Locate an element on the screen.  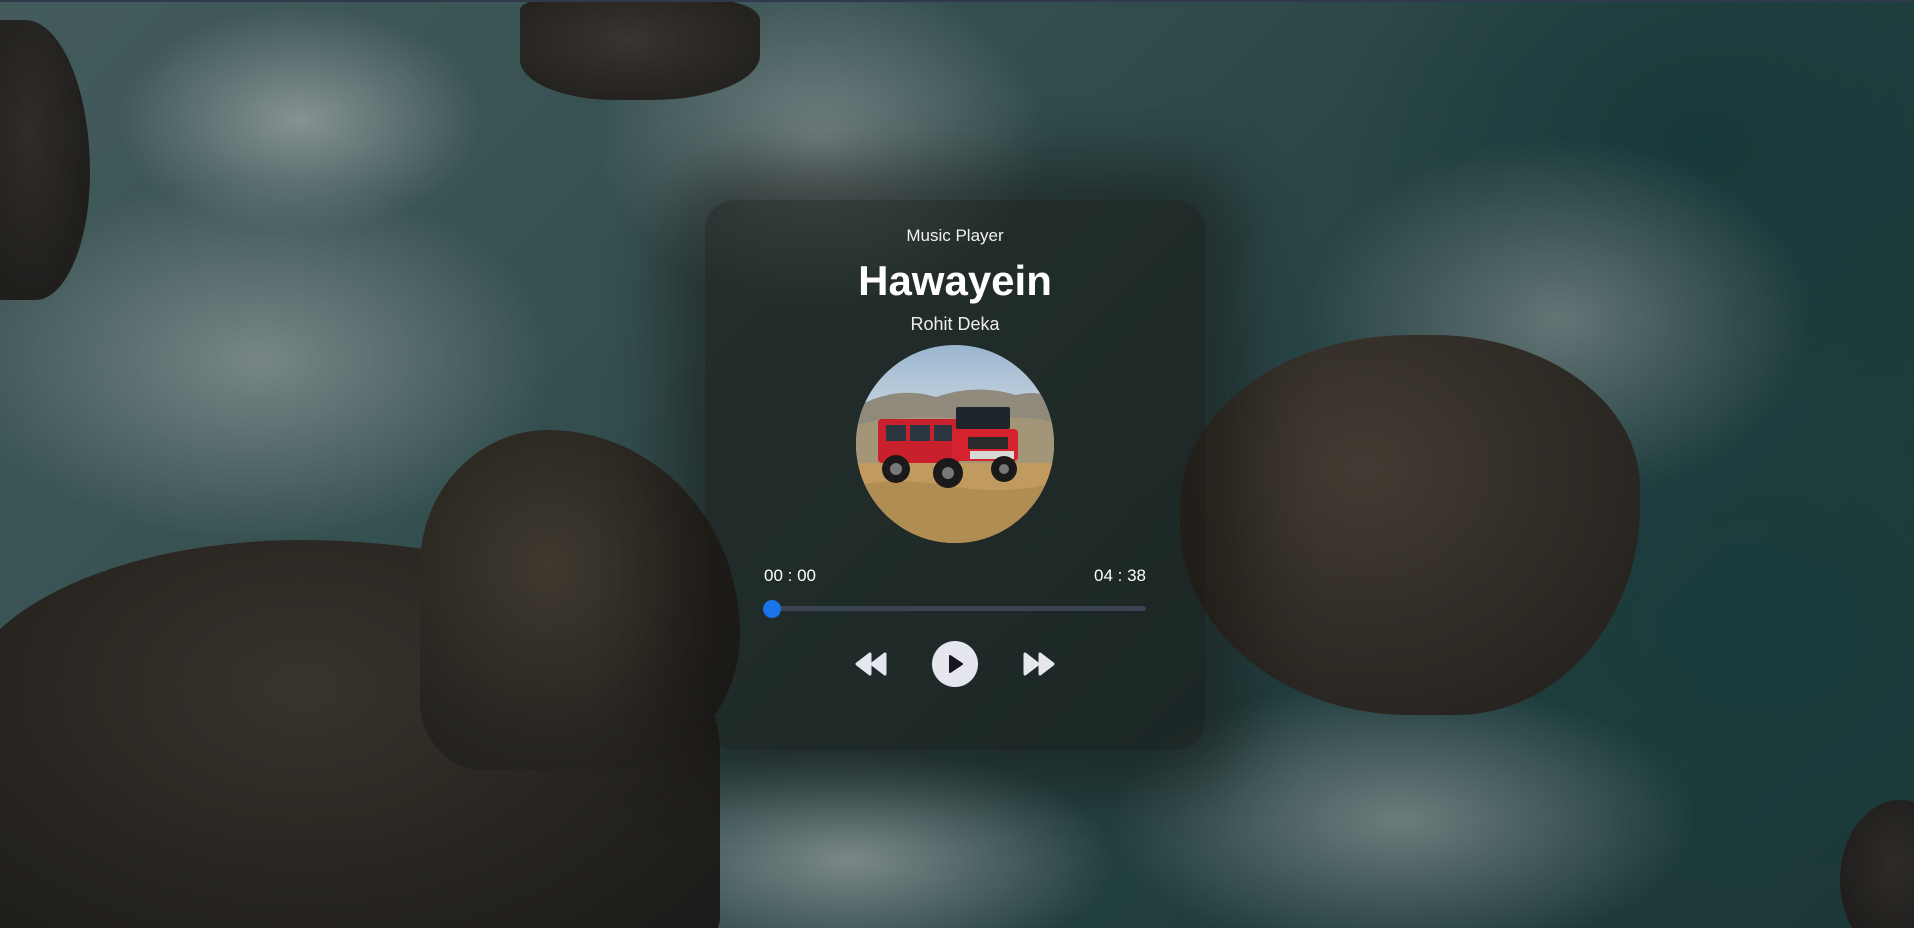
next-button is located at coordinates (1039, 664).